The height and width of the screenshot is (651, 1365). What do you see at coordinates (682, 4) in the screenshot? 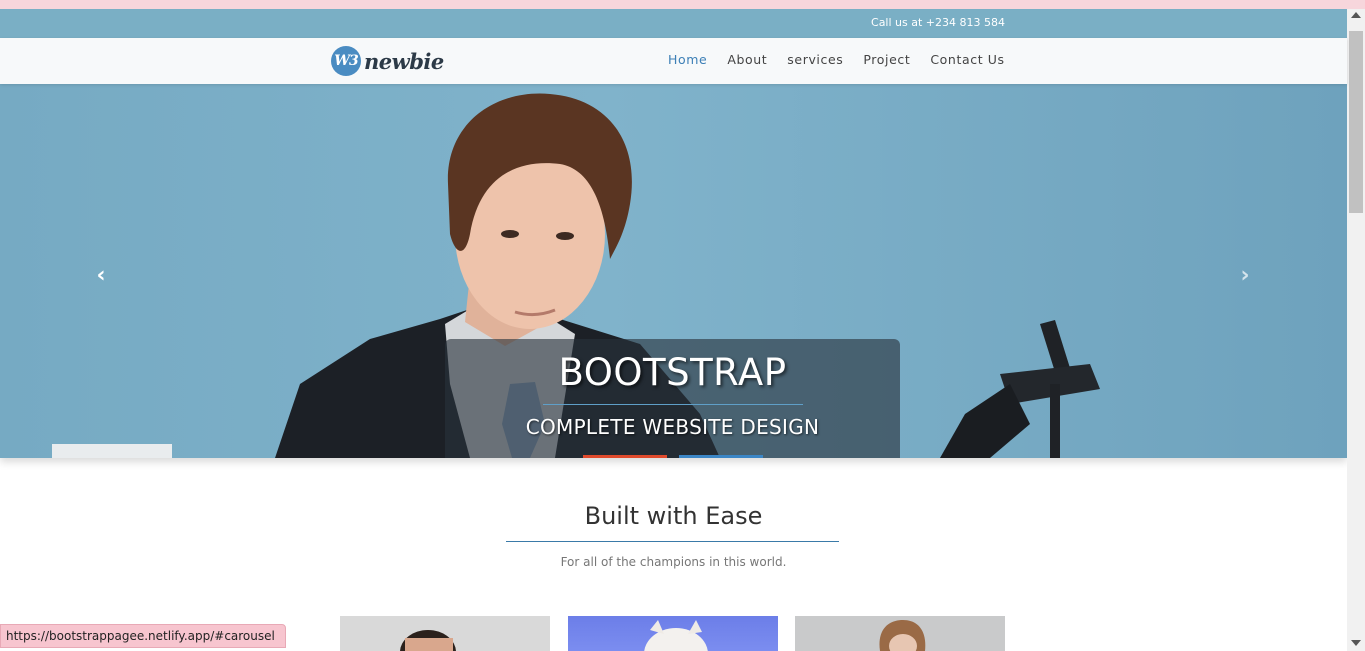
I see `top-strip` at bounding box center [682, 4].